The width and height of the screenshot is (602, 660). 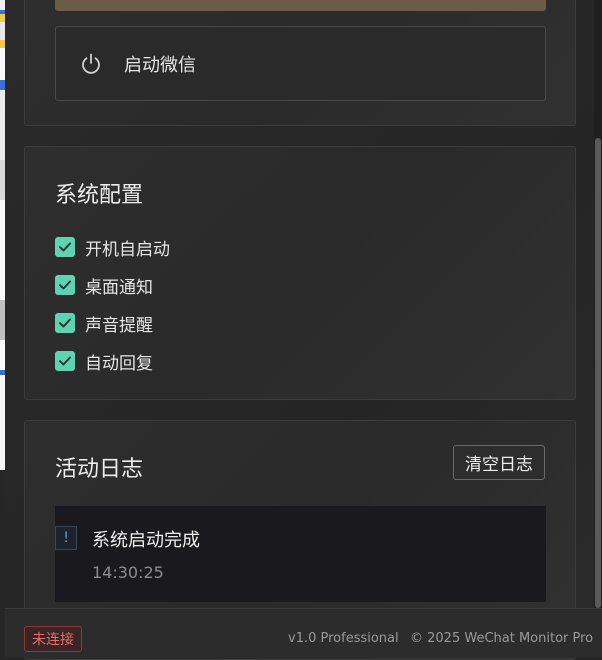 What do you see at coordinates (66, 538) in the screenshot?
I see `info-icon: !` at bounding box center [66, 538].